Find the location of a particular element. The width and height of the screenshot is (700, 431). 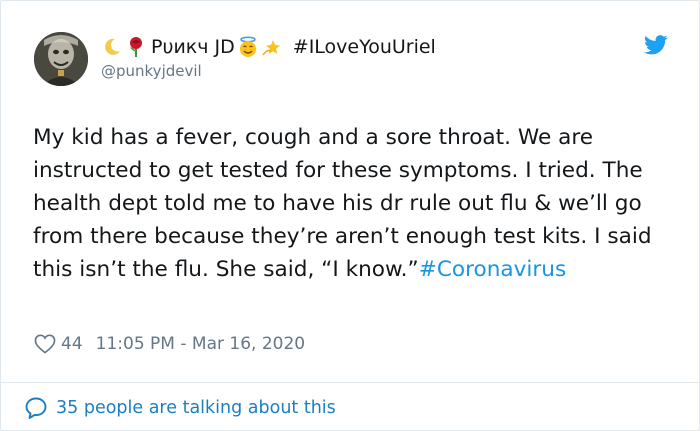

crescent-moon-icon is located at coordinates (112, 47).